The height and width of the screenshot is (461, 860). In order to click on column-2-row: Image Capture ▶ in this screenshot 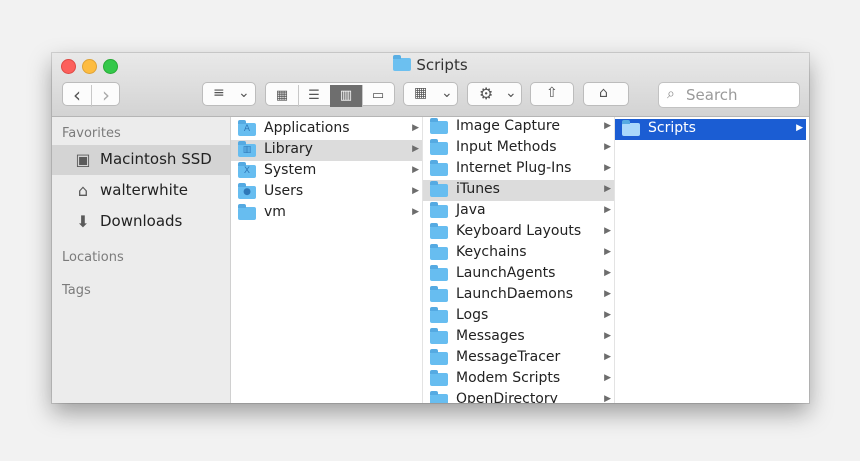, I will do `click(518, 127)`.